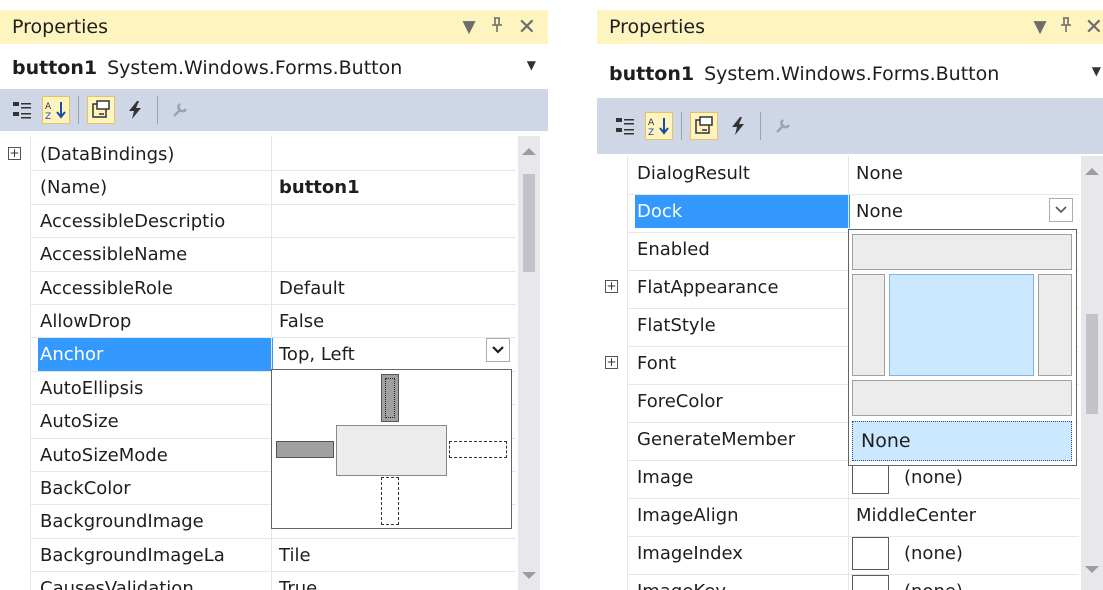 The width and height of the screenshot is (1103, 590). What do you see at coordinates (742, 287) in the screenshot?
I see `property-name: FlatAppearance` at bounding box center [742, 287].